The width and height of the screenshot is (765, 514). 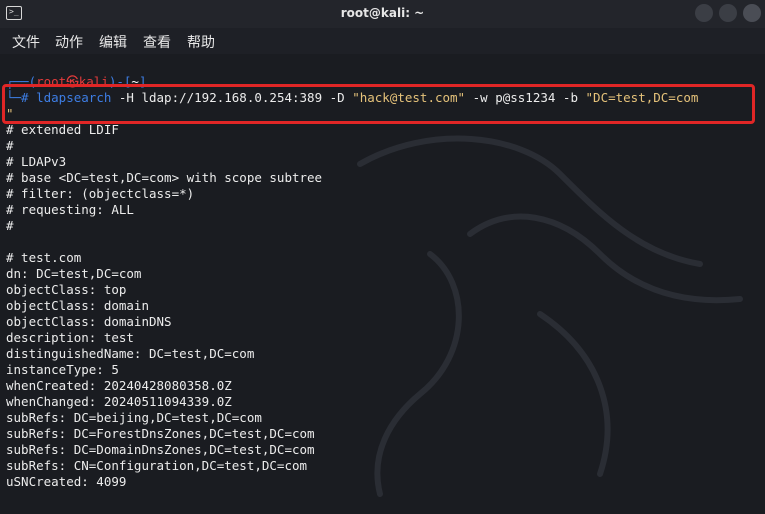 I want to click on output-line: objectClass: domainDNS, so click(x=89, y=321).